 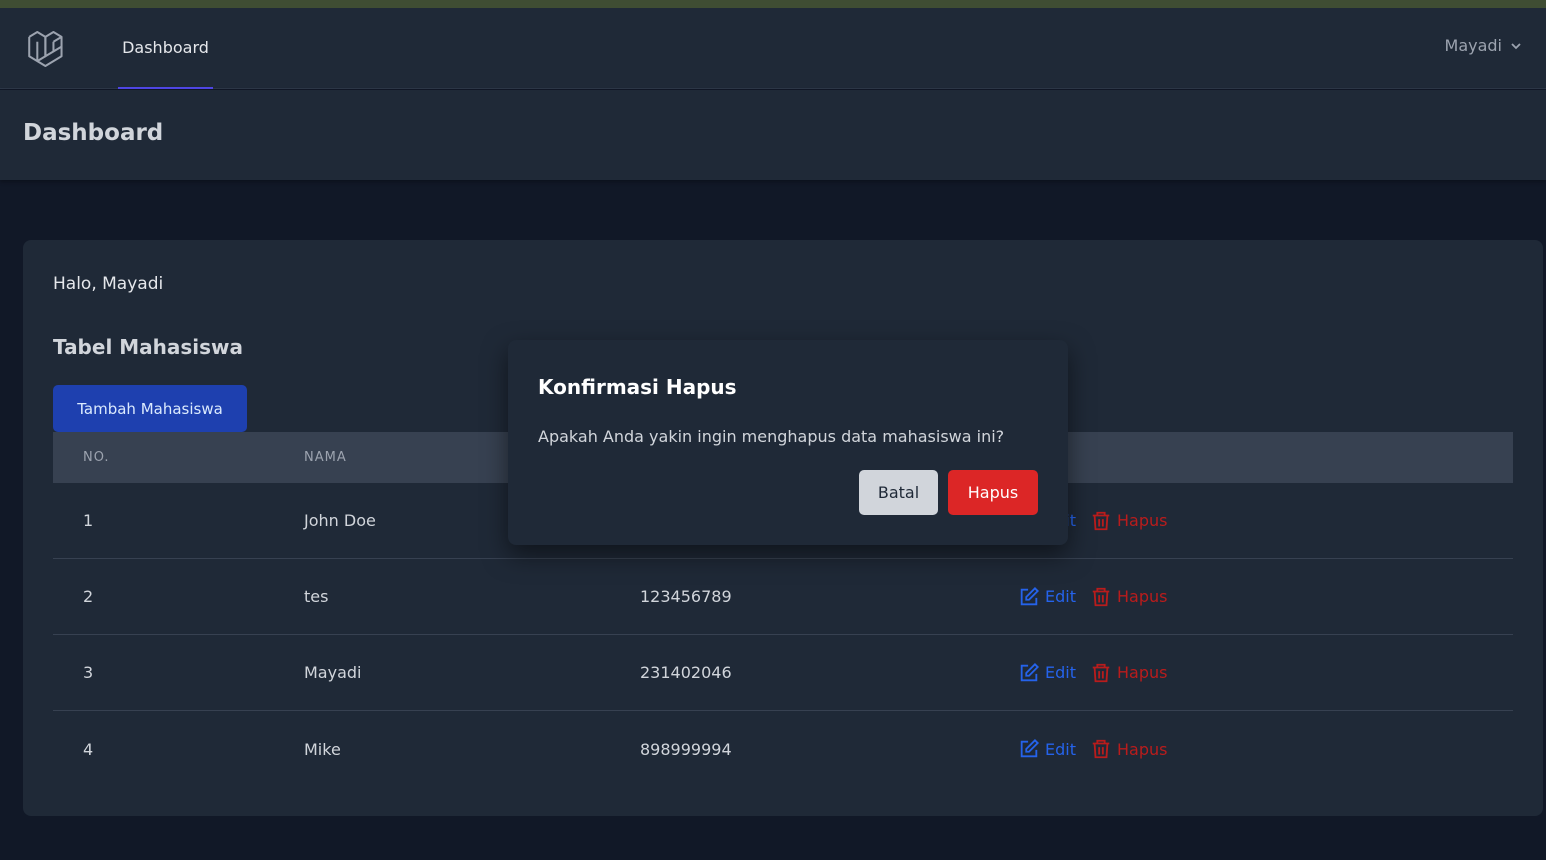 What do you see at coordinates (783, 597) in the screenshot?
I see `table-row: 2 tes 123456789 Edit Hapus` at bounding box center [783, 597].